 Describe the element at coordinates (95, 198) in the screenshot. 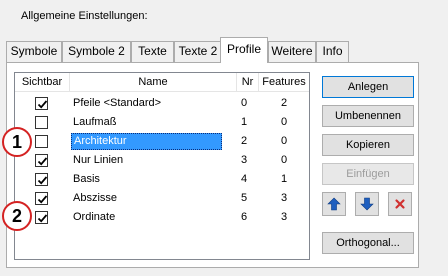

I see `row-name: Abszisse` at that location.